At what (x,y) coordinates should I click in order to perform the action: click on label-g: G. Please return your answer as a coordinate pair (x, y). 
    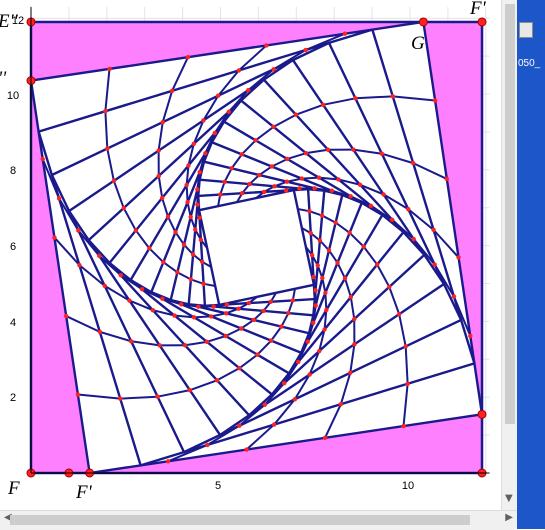
    Looking at the image, I should click on (418, 43).